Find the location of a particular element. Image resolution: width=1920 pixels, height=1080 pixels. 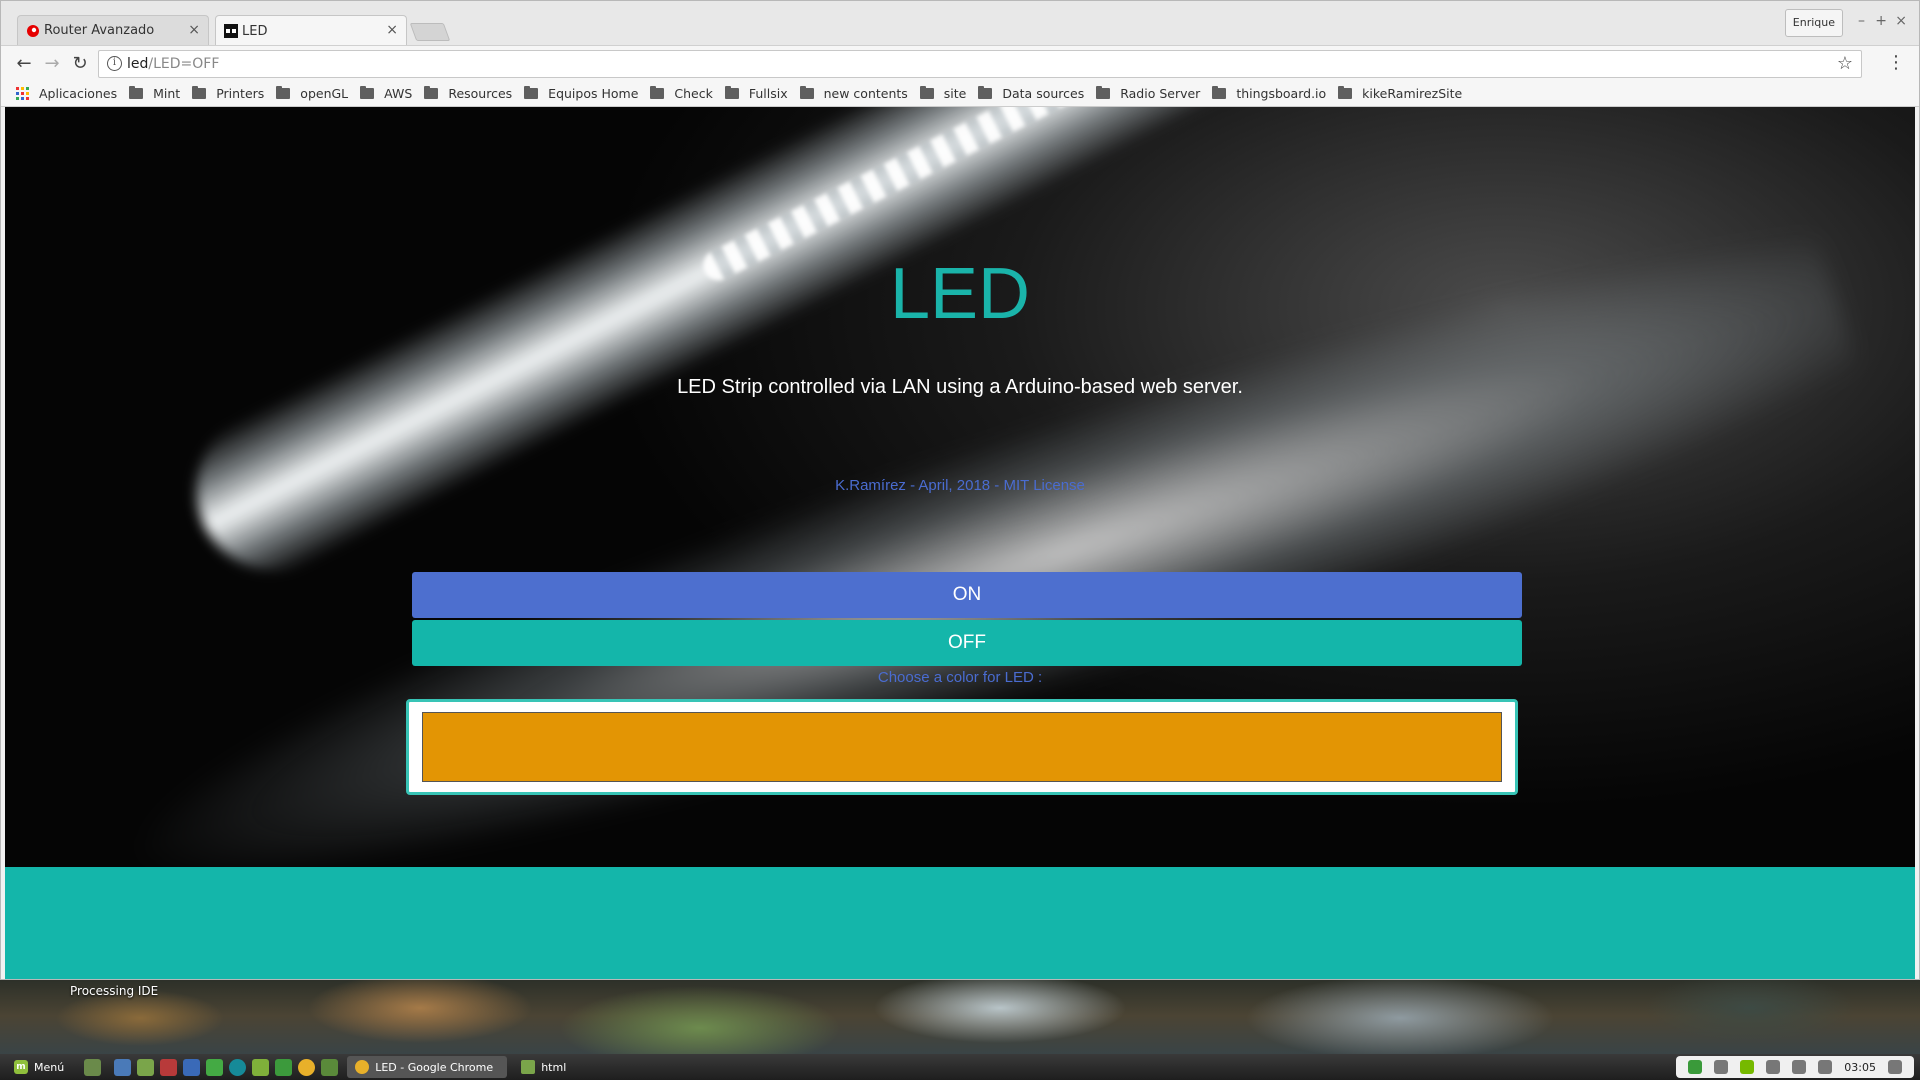

bookmark-folder: openGL is located at coordinates (312, 93).